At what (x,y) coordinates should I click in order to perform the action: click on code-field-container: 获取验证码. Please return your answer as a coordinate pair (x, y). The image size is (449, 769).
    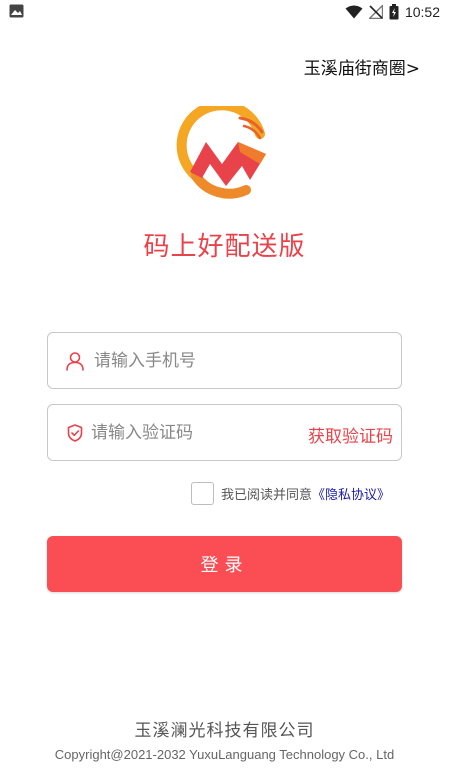
    Looking at the image, I should click on (224, 432).